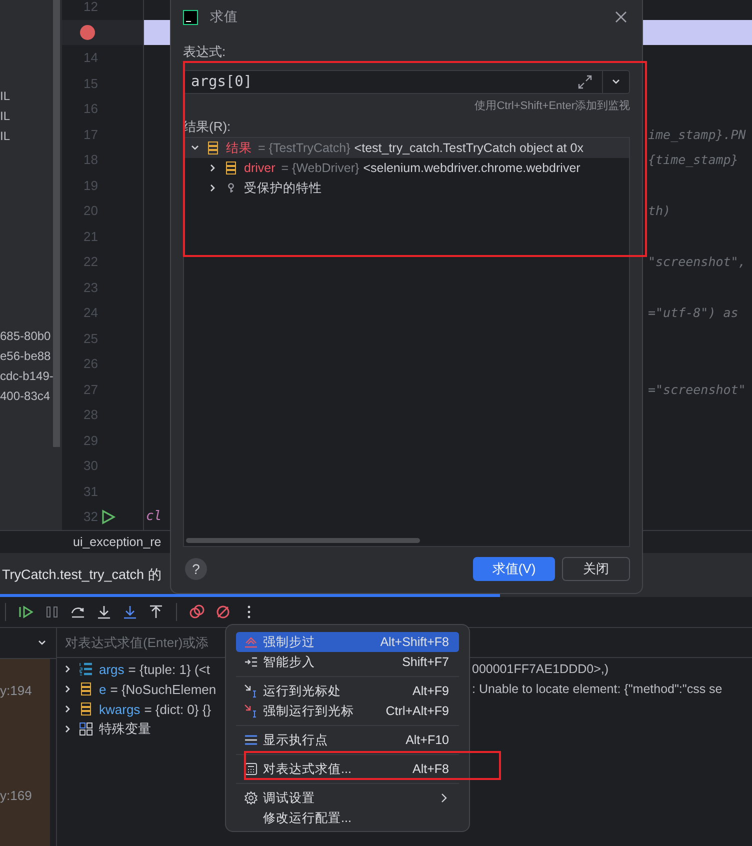 This screenshot has height=846, width=752. Describe the element at coordinates (251, 662) in the screenshot. I see `smart-step-icon` at that location.